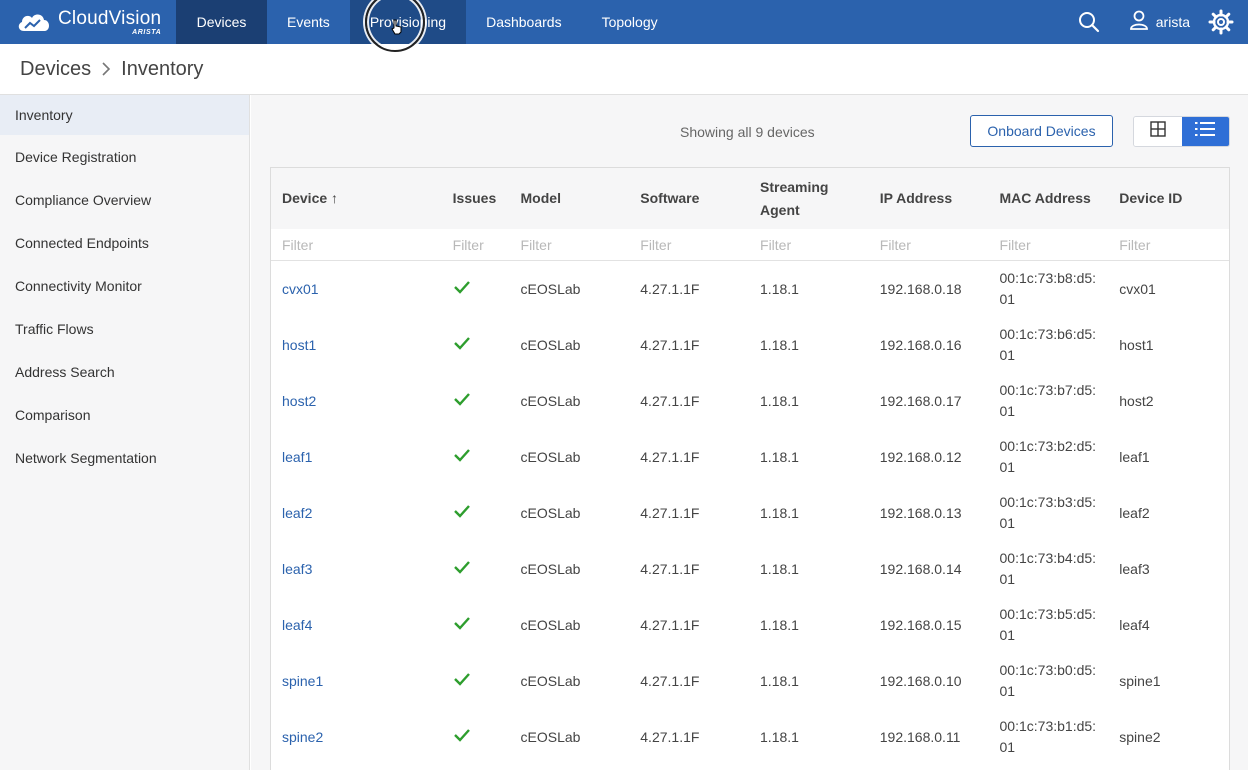 The width and height of the screenshot is (1248, 770). I want to click on nav-tab-events: Events, so click(308, 22).